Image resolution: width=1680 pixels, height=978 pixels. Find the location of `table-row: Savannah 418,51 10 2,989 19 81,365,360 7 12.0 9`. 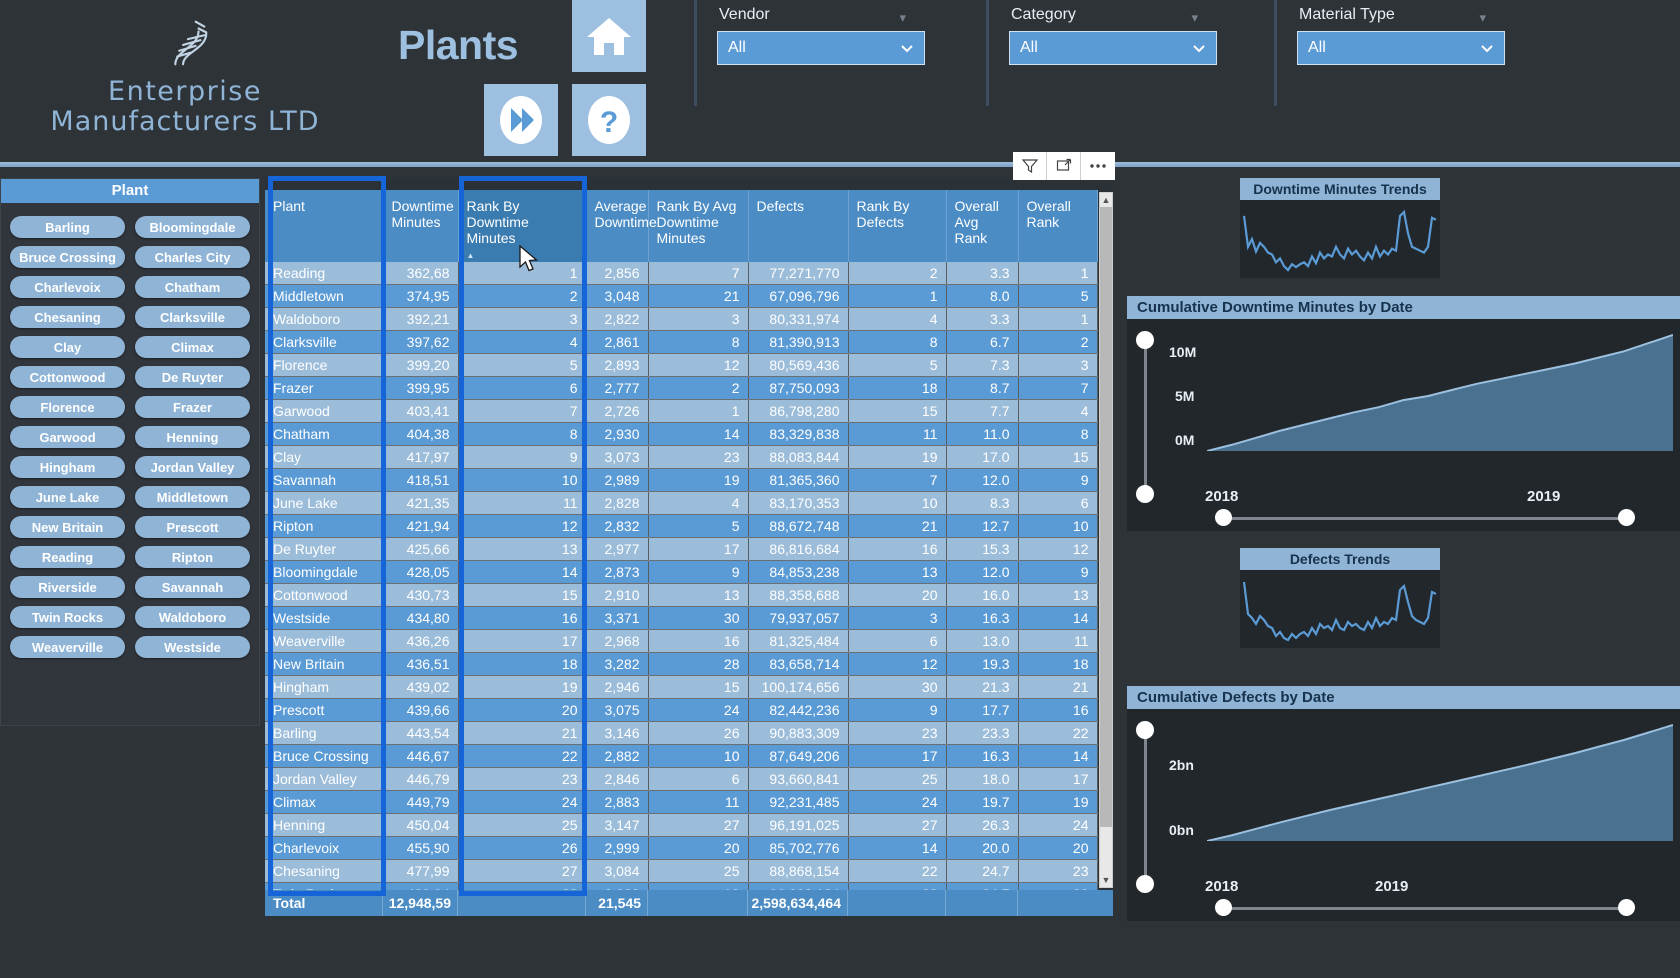

table-row: Savannah 418,51 10 2,989 19 81,365,360 7 12.0 9 is located at coordinates (681, 480).